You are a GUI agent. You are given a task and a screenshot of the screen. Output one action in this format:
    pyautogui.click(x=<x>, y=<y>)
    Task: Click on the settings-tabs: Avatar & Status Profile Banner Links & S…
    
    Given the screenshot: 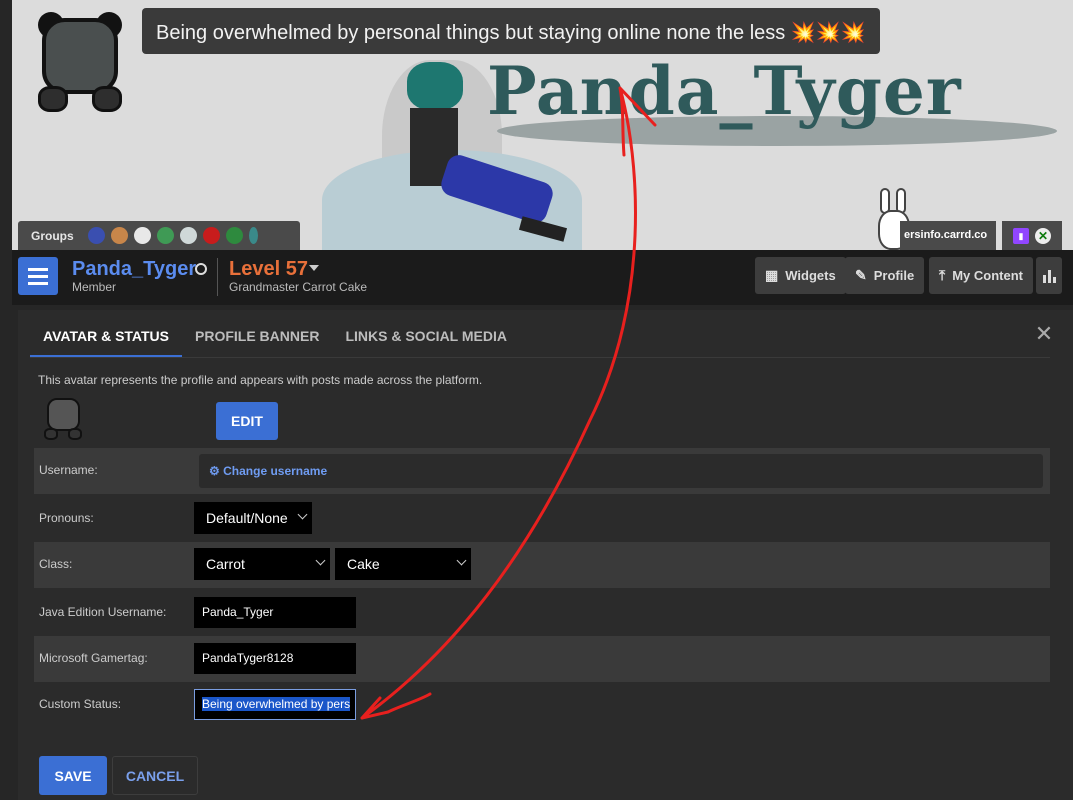 What is the action you would take?
    pyautogui.click(x=275, y=334)
    